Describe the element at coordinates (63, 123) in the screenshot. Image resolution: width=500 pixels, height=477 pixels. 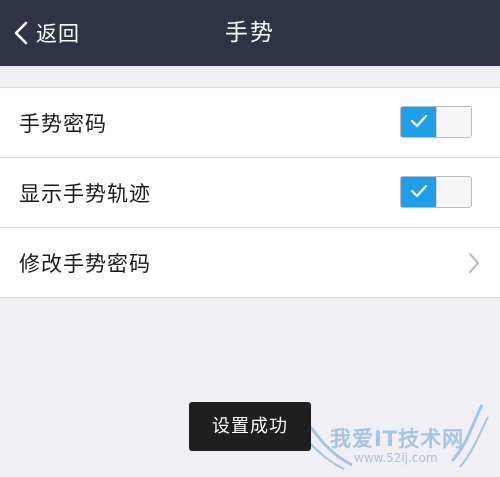
I see `setting-label-gesture-password: 手势密码` at that location.